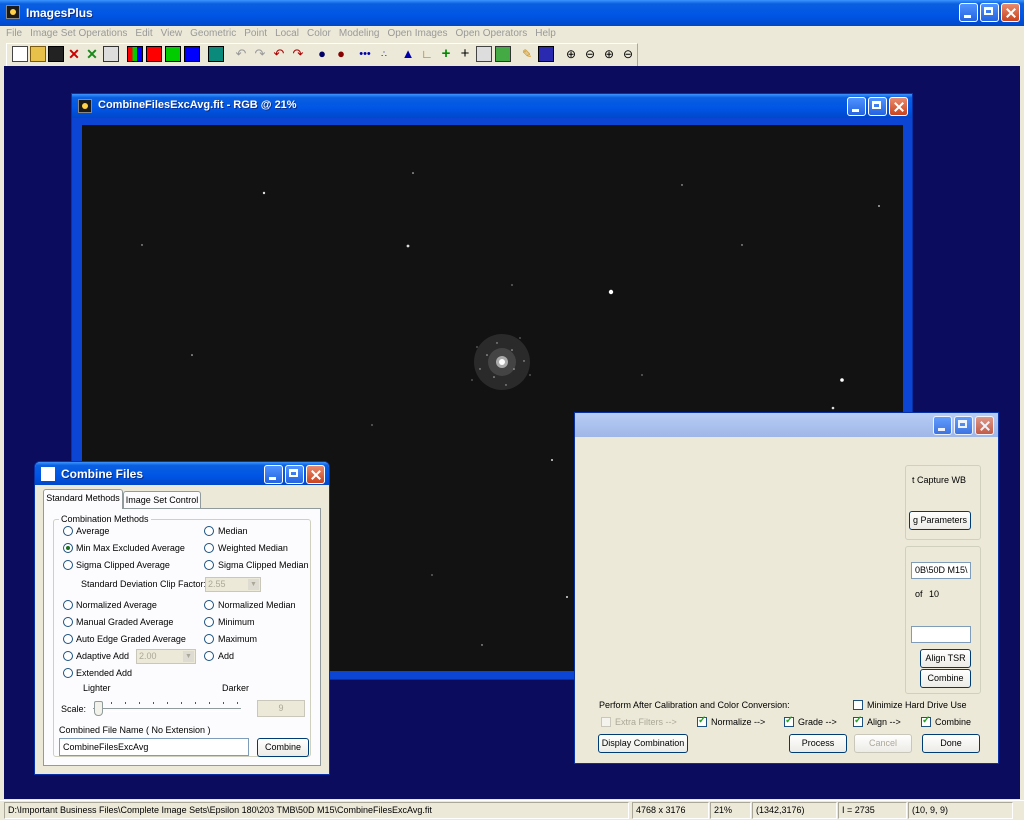 Image resolution: width=1024 pixels, height=820 pixels. Describe the element at coordinates (322, 54) in the screenshot. I see `select-point-icon: ●` at that location.